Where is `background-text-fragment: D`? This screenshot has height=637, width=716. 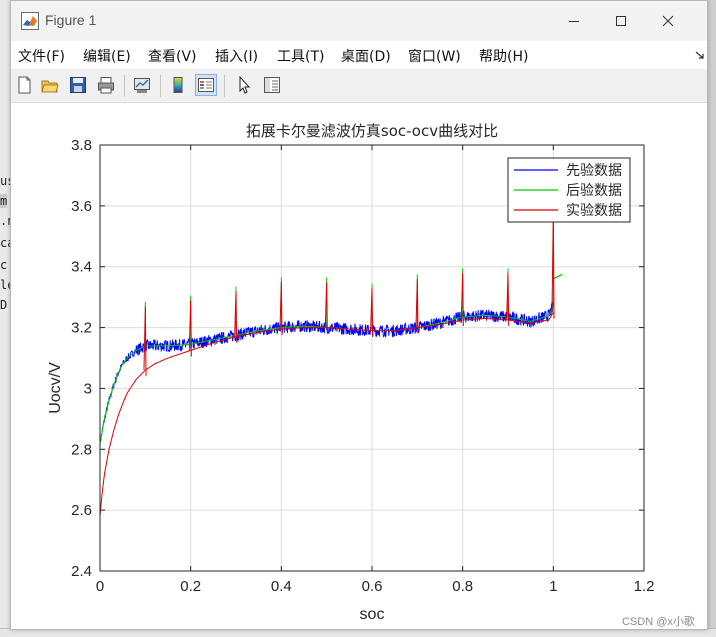 background-text-fragment: D is located at coordinates (4, 305).